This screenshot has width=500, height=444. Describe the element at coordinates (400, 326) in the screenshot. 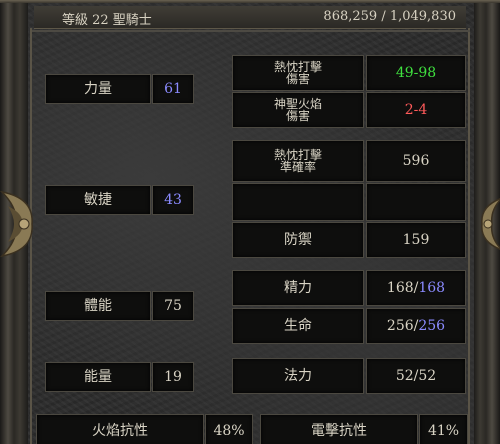

I see `life-current: 256` at that location.